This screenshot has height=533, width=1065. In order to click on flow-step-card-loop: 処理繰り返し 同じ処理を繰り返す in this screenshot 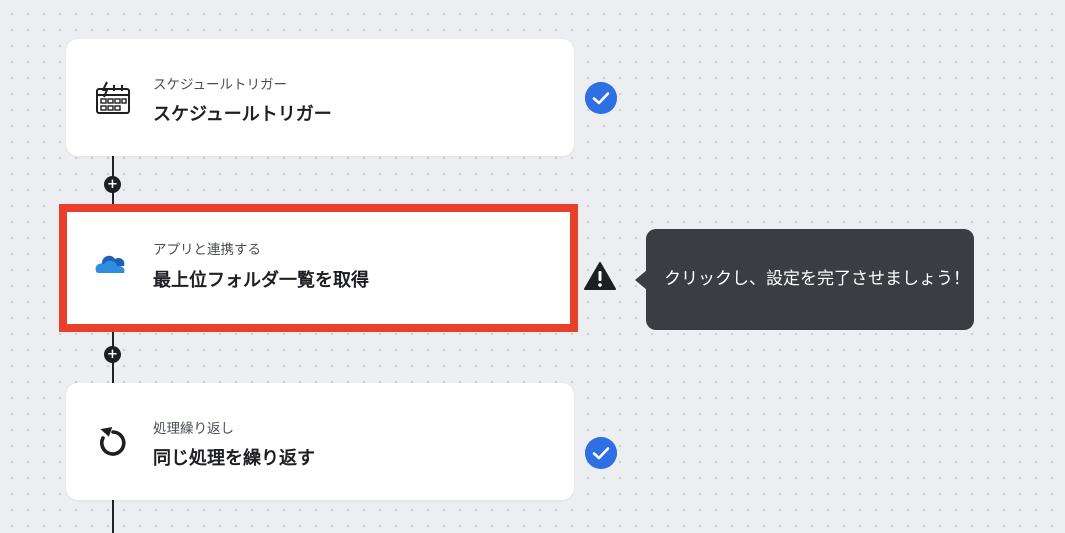, I will do `click(320, 441)`.